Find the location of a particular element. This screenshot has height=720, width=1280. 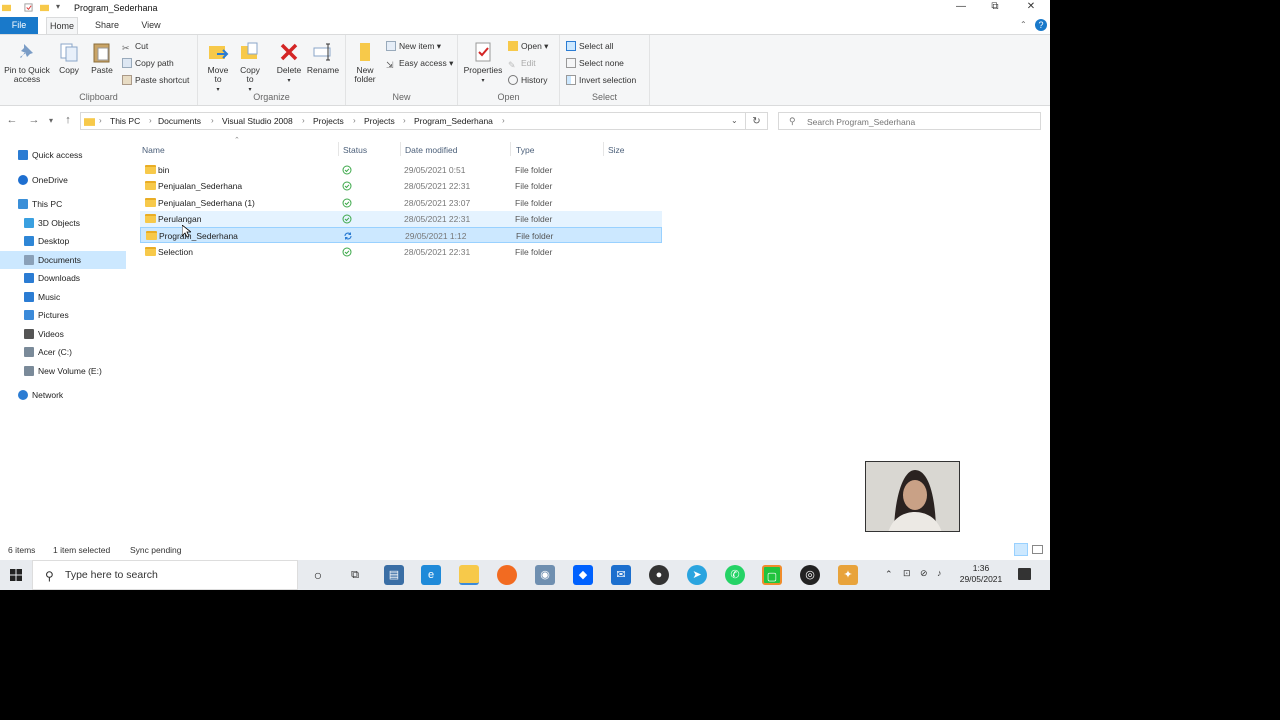

network-tray-icon: ⊡ is located at coordinates (907, 573).